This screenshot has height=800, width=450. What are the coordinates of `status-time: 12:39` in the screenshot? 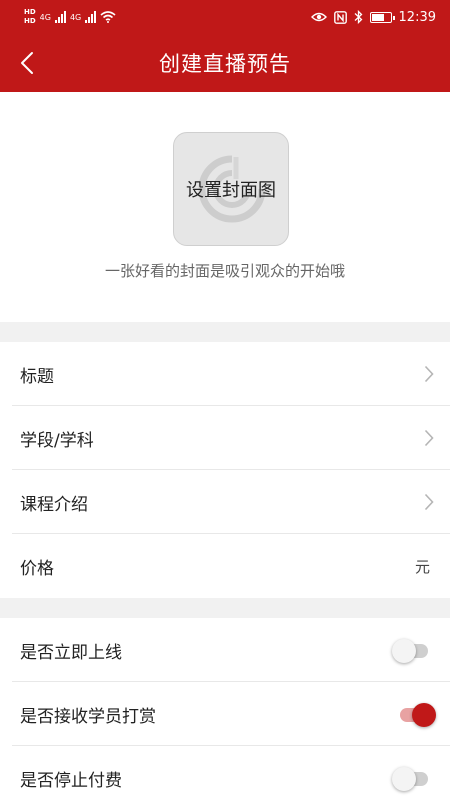 It's located at (417, 17).